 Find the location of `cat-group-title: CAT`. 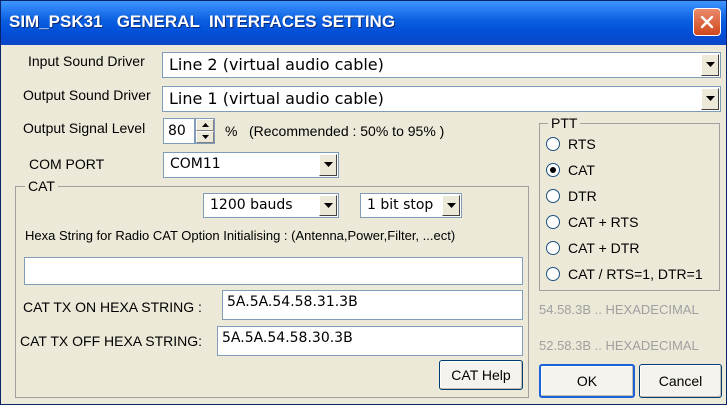

cat-group-title: CAT is located at coordinates (41, 186).